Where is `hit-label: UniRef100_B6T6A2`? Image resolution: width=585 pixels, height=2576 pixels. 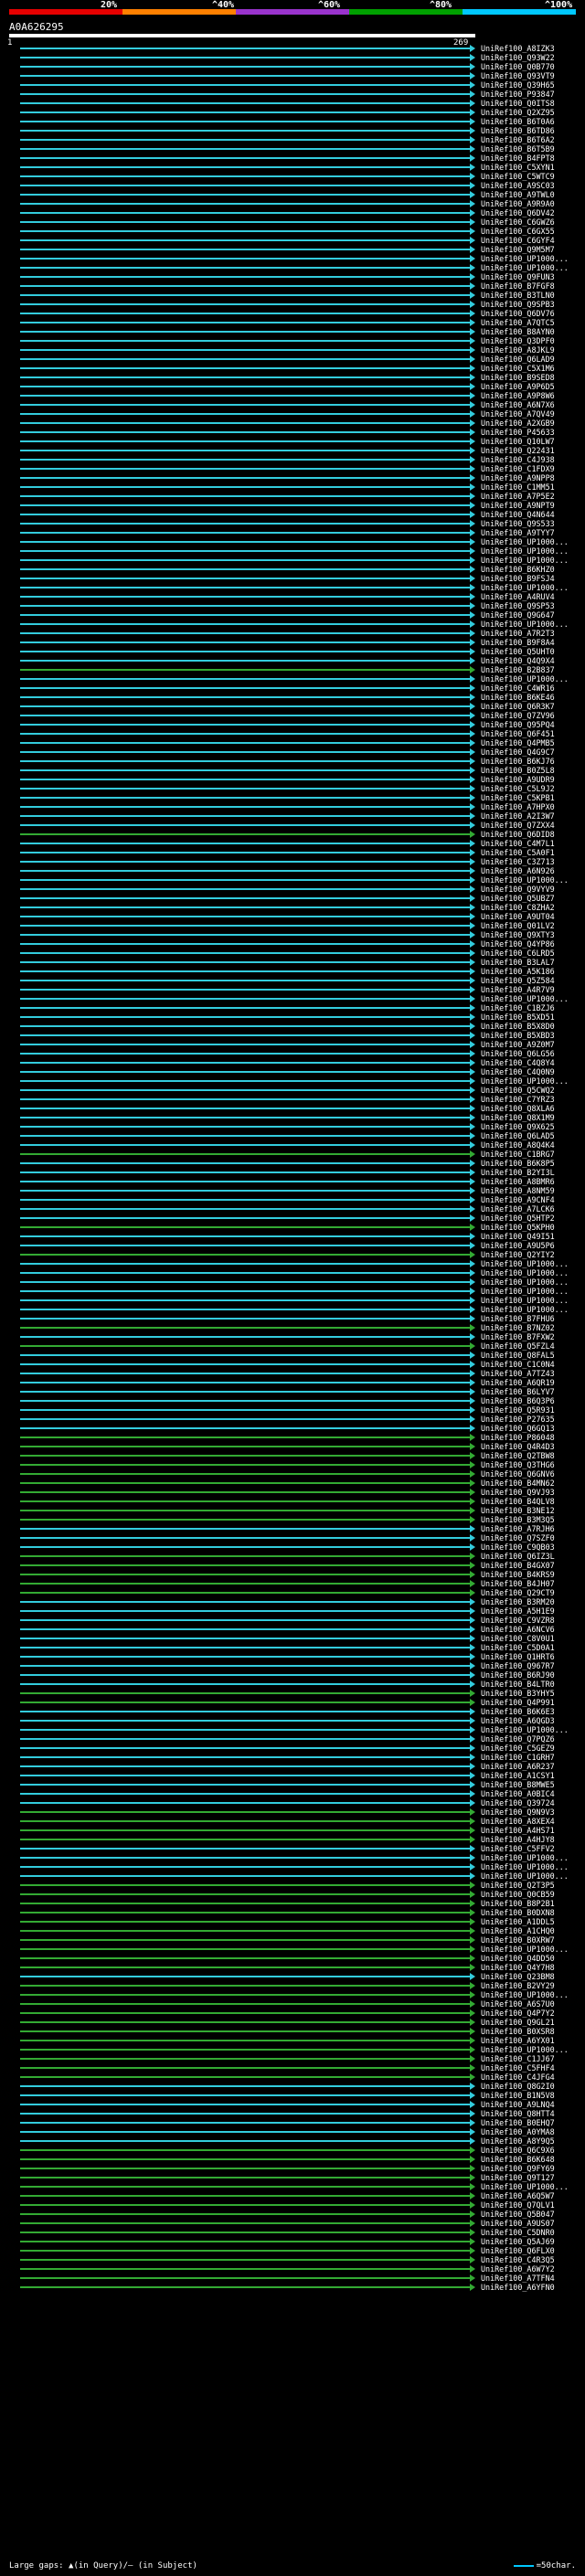
hit-label: UniRef100_B6T6A2 is located at coordinates (518, 139).